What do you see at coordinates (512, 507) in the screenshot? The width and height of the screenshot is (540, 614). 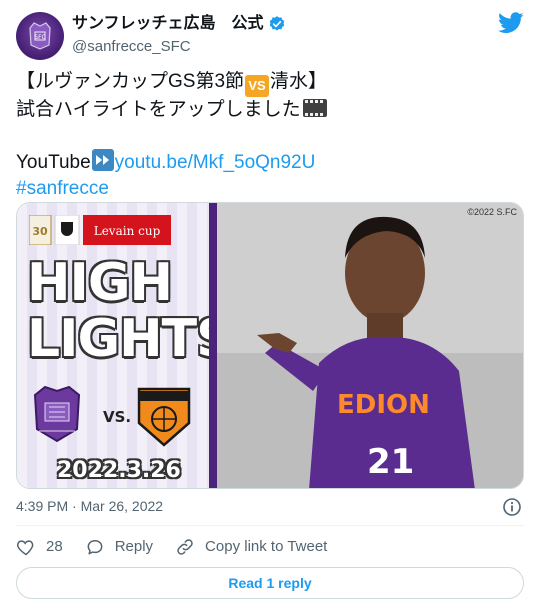 I see `info-icon` at bounding box center [512, 507].